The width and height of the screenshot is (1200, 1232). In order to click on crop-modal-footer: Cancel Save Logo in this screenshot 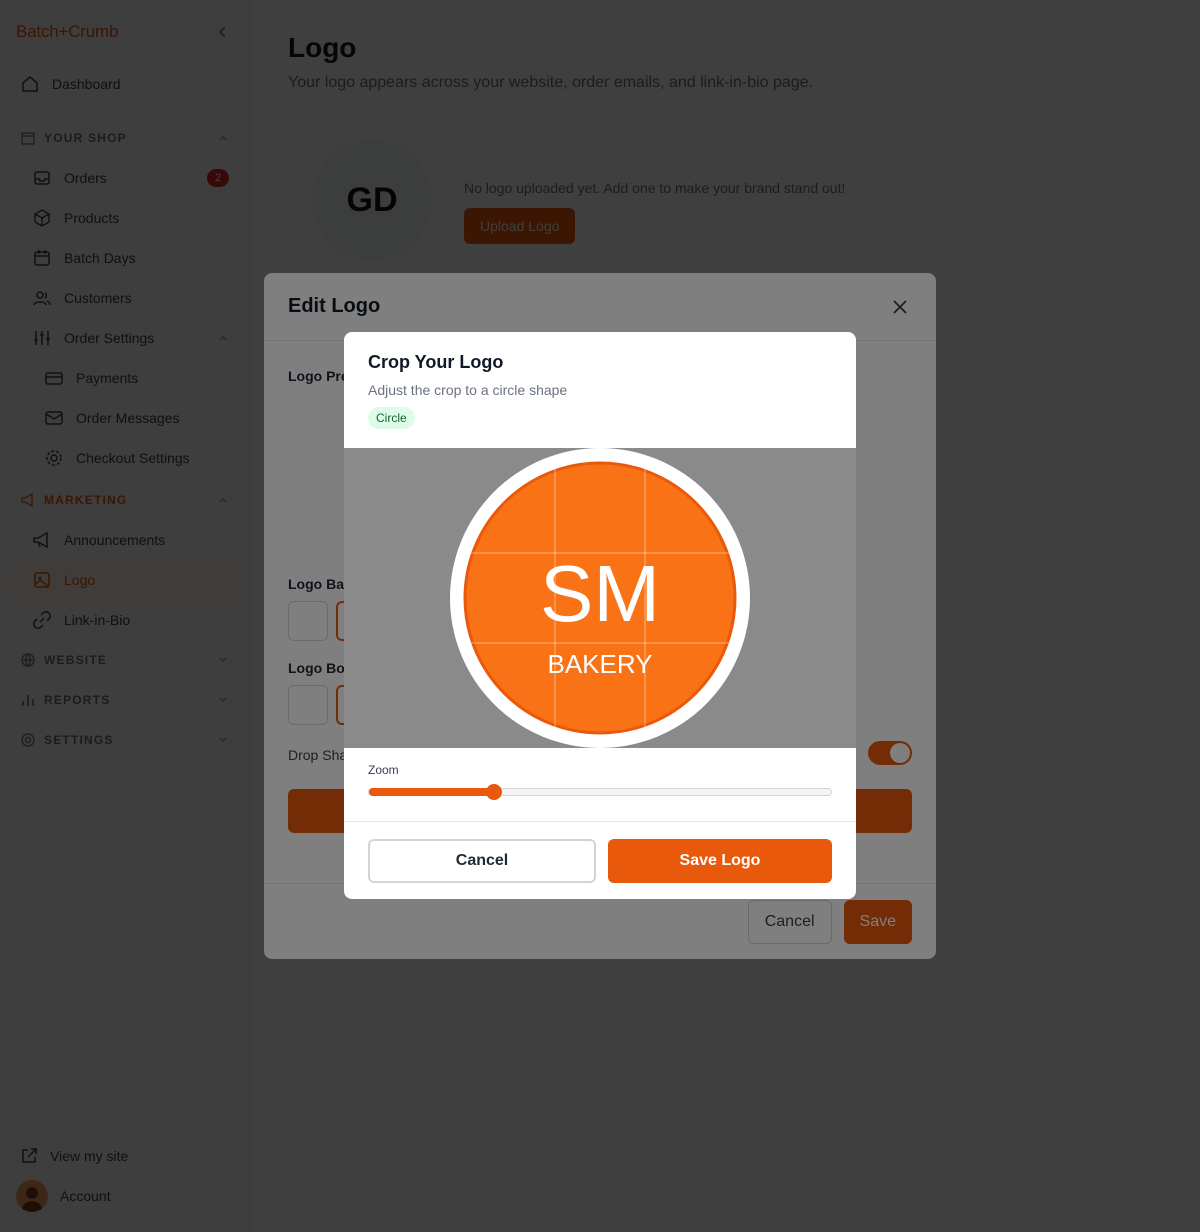, I will do `click(600, 861)`.